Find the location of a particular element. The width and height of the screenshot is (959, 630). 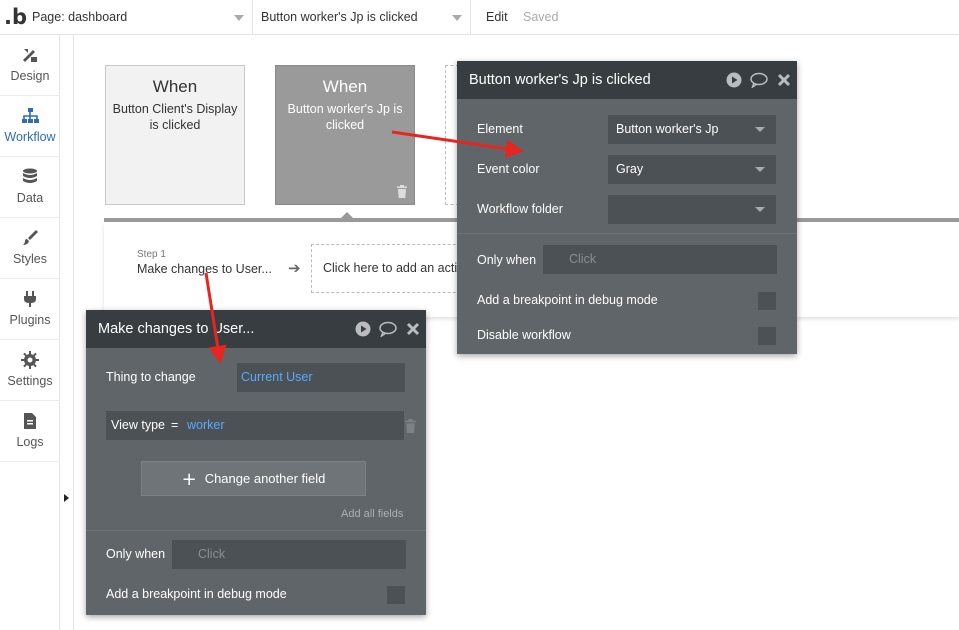

thing-to-change-label: Thing to change is located at coordinates (151, 377).